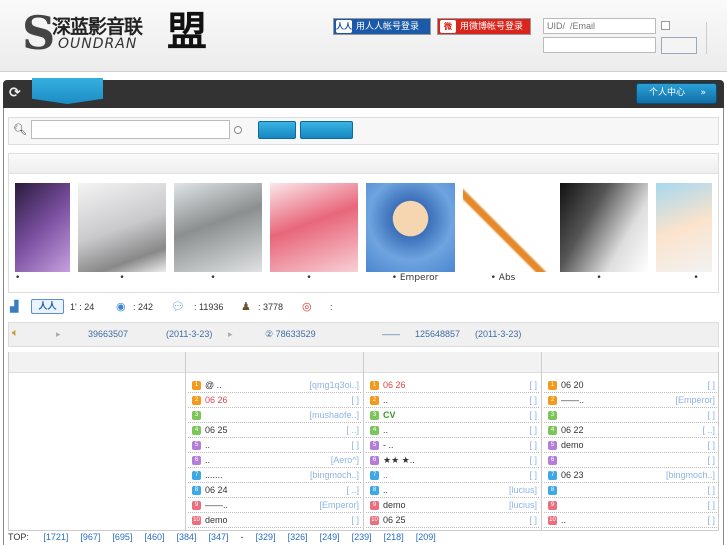  What do you see at coordinates (274, 460) in the screenshot?
I see `list-item: 6.. [Aero^]` at bounding box center [274, 460].